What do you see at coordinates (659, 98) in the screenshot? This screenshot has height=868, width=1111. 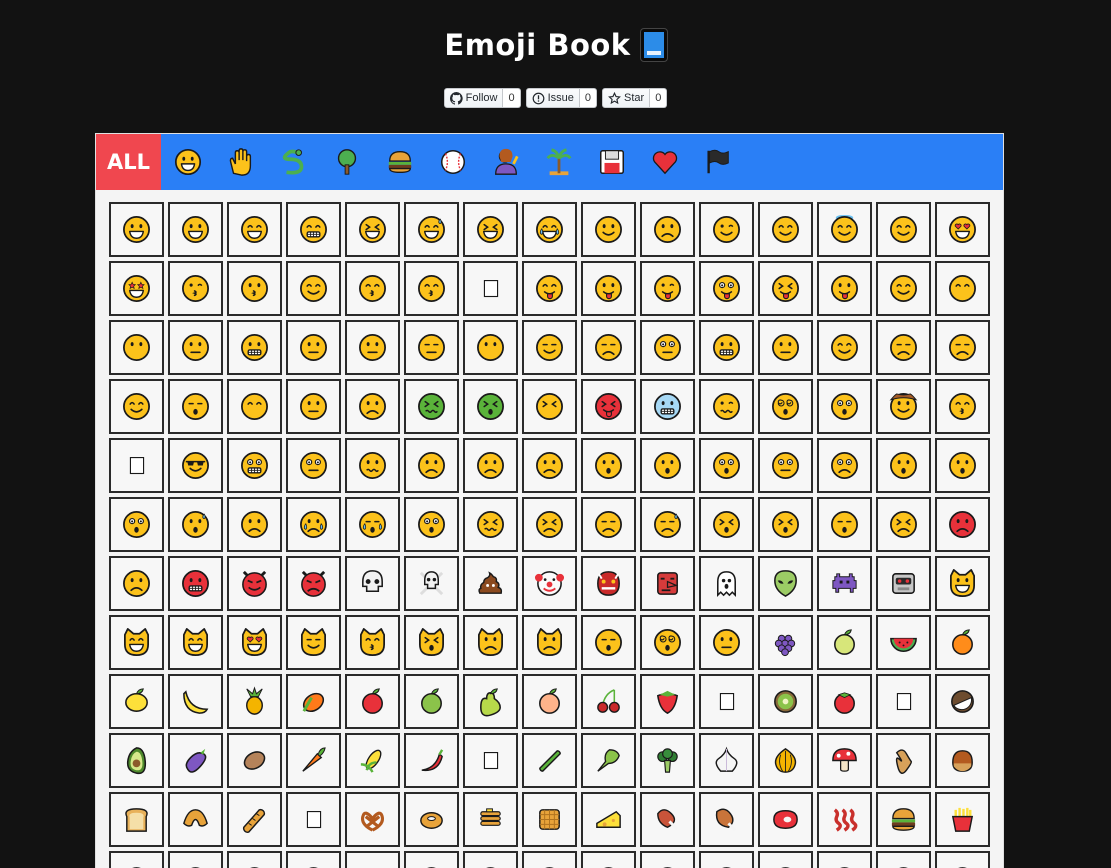 I see `star-count: 0` at bounding box center [659, 98].